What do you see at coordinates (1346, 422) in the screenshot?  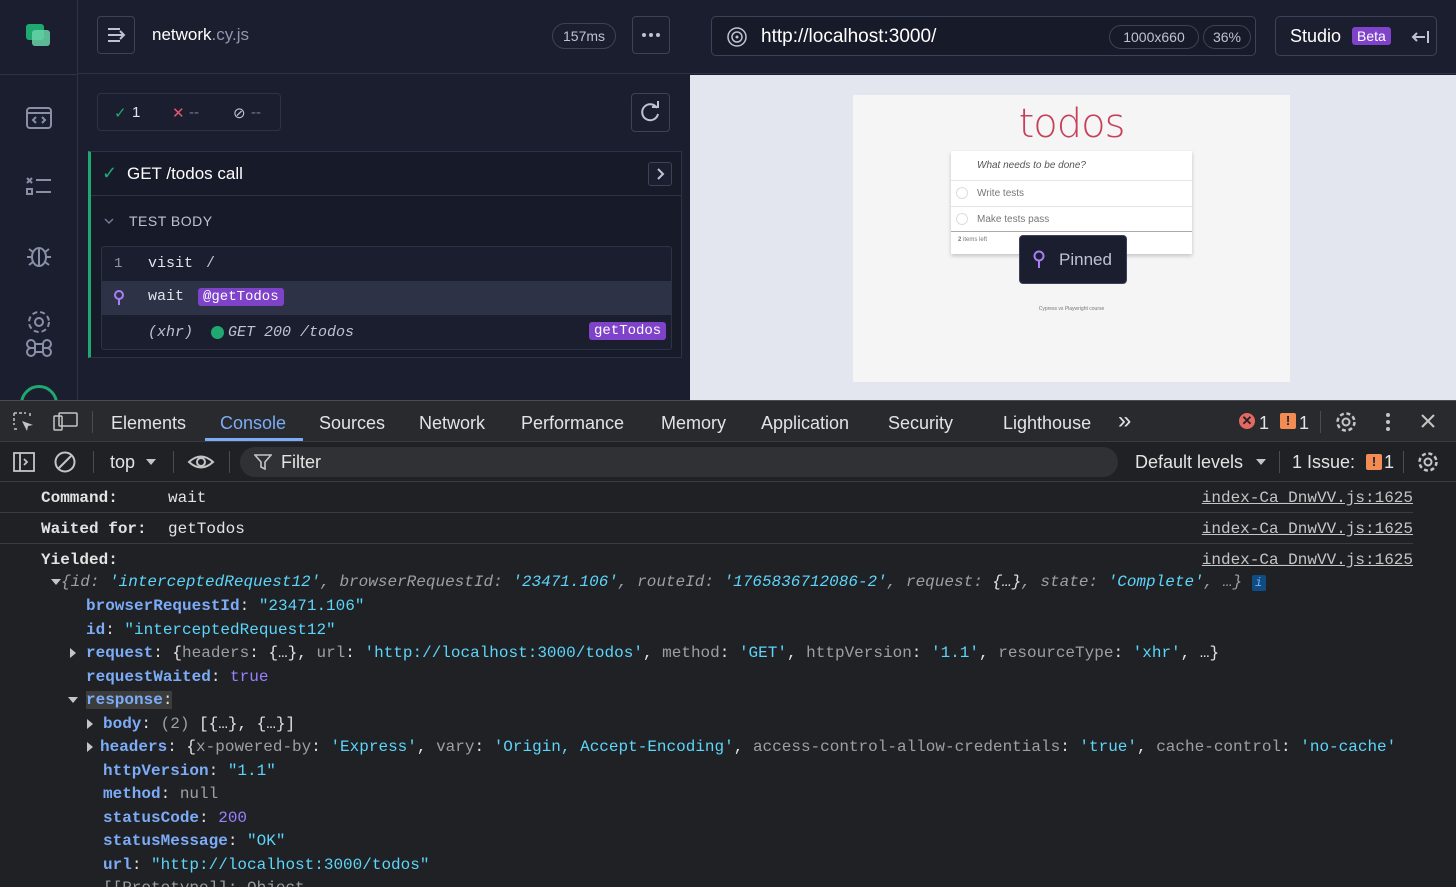 I see `devtools-settings-gear-icon` at bounding box center [1346, 422].